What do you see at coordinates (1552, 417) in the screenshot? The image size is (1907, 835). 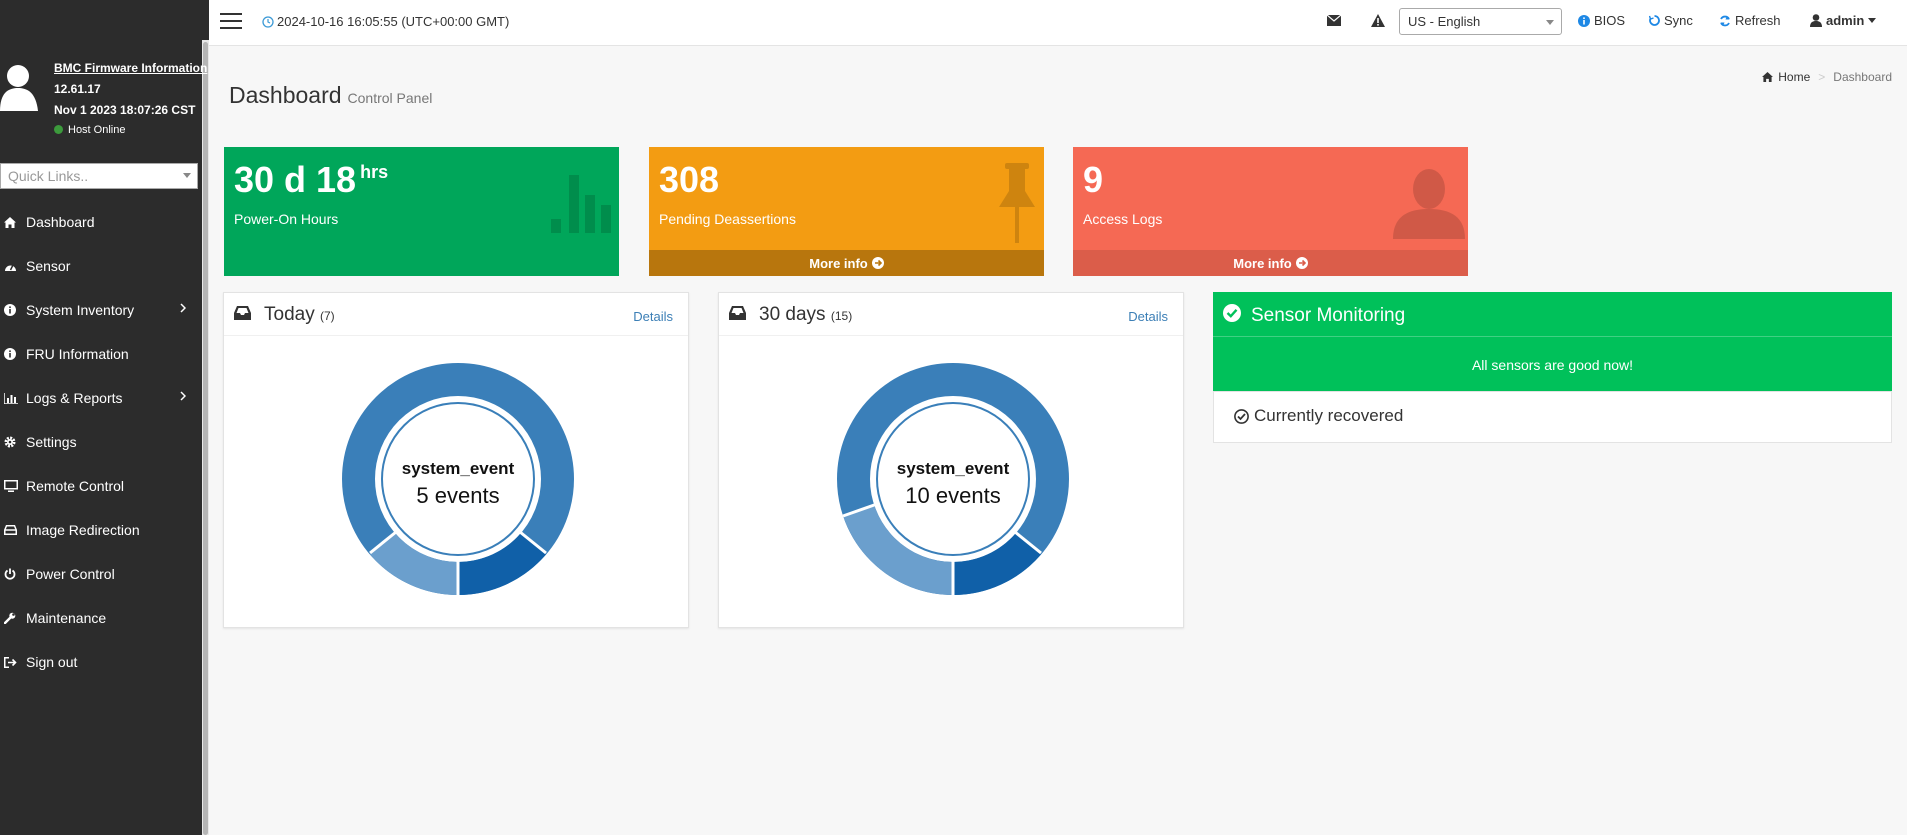 I see `sensor-recovered-box: Currently recovered` at bounding box center [1552, 417].